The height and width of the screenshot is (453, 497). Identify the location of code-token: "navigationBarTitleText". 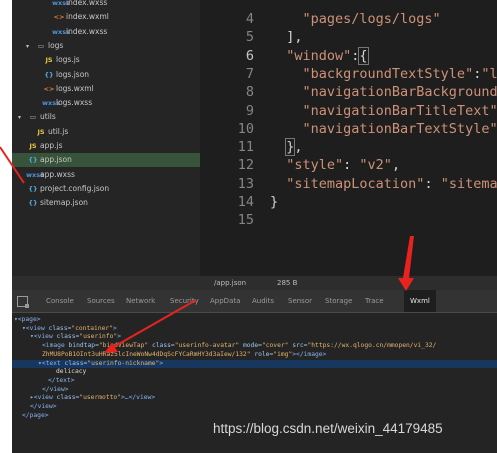
(383, 110).